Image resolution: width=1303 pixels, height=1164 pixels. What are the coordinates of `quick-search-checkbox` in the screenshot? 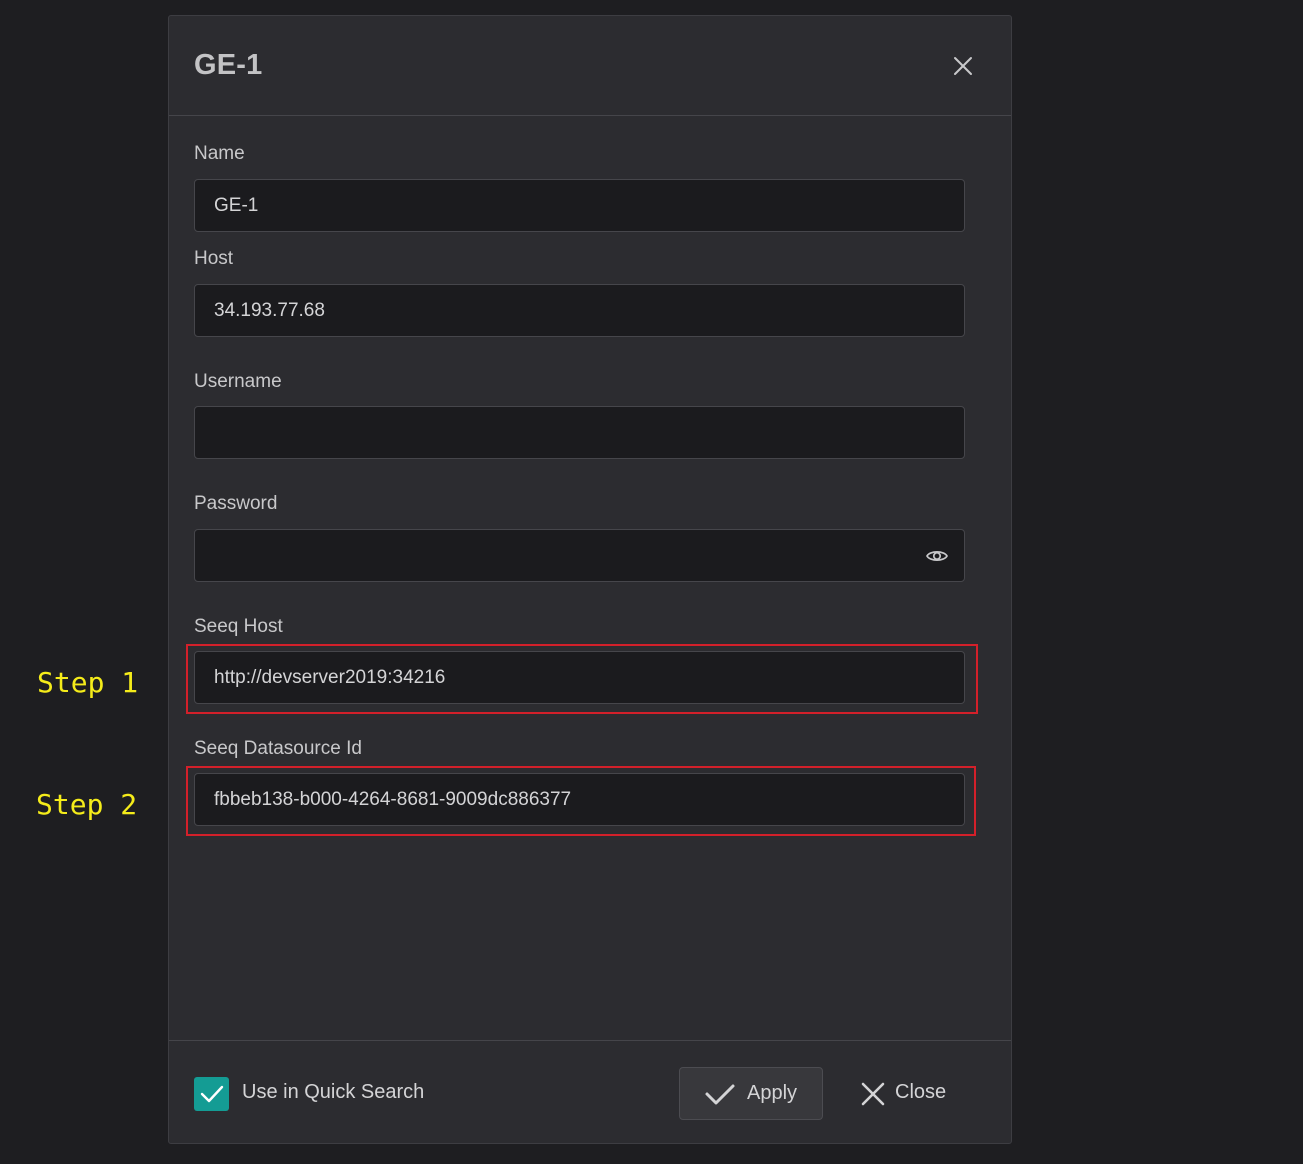 It's located at (211, 1094).